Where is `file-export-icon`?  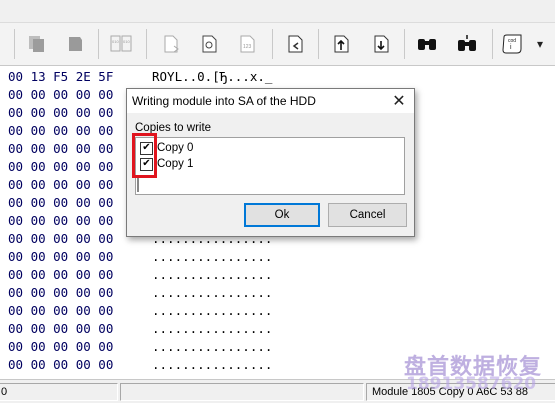 file-export-icon is located at coordinates (171, 44).